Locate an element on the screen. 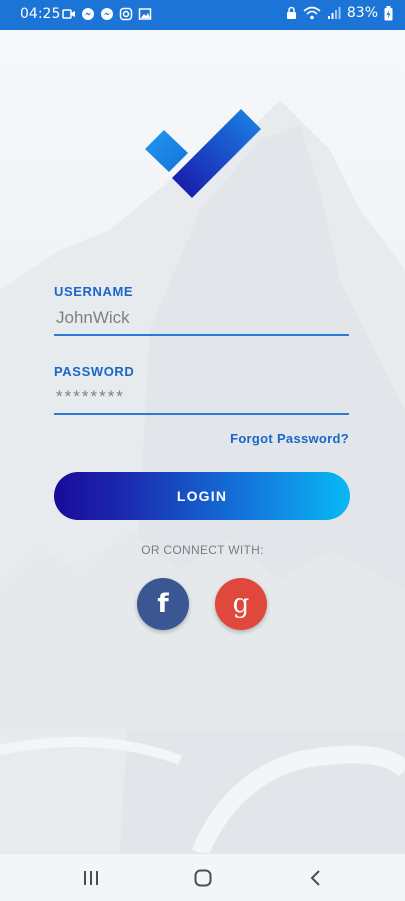  login-button: LOGIN is located at coordinates (202, 496).